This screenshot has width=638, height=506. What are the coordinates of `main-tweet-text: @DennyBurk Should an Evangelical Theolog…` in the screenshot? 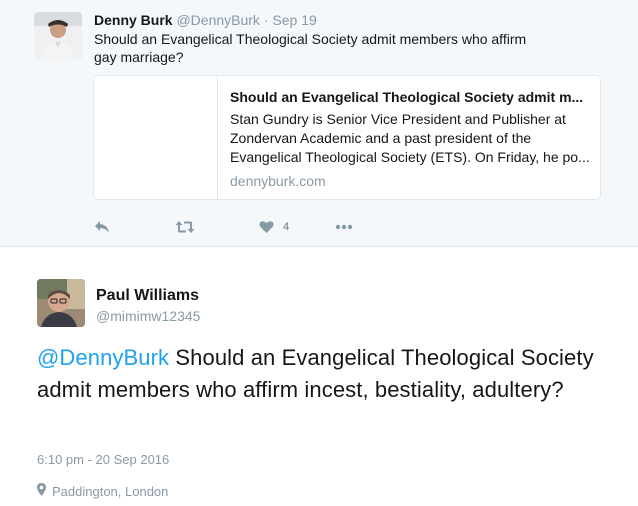 It's located at (327, 374).